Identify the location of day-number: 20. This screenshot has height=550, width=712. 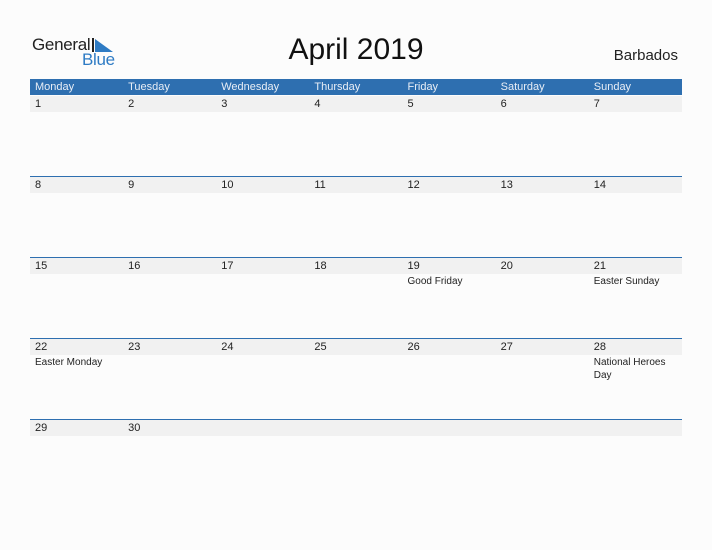
(506, 266).